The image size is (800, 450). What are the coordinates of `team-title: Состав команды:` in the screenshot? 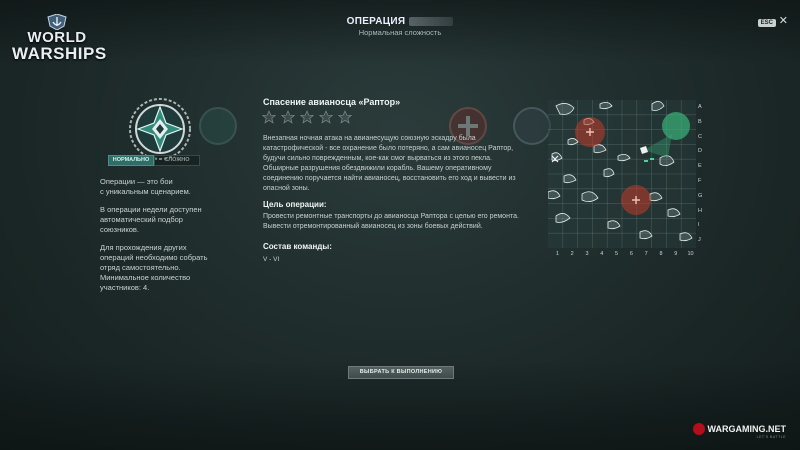 It's located at (297, 246).